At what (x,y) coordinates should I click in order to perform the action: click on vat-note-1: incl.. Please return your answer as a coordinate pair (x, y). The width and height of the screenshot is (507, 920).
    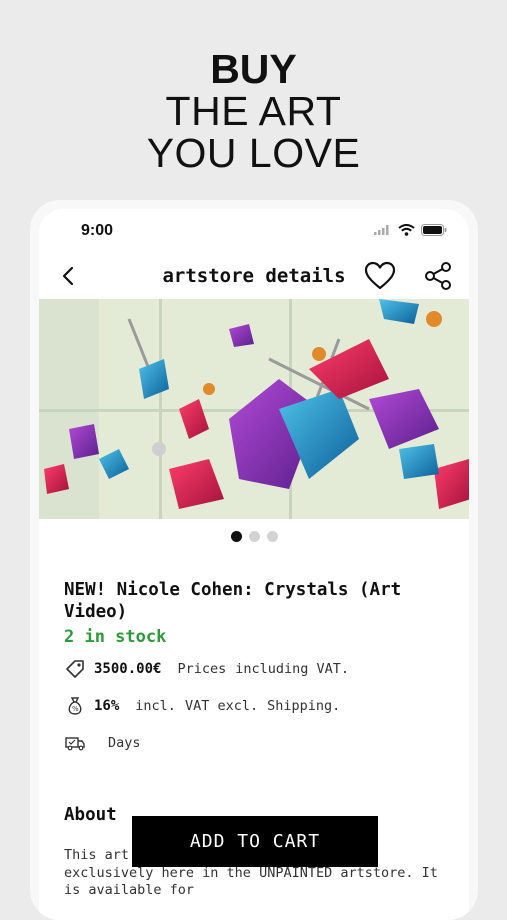
    Looking at the image, I should click on (155, 706).